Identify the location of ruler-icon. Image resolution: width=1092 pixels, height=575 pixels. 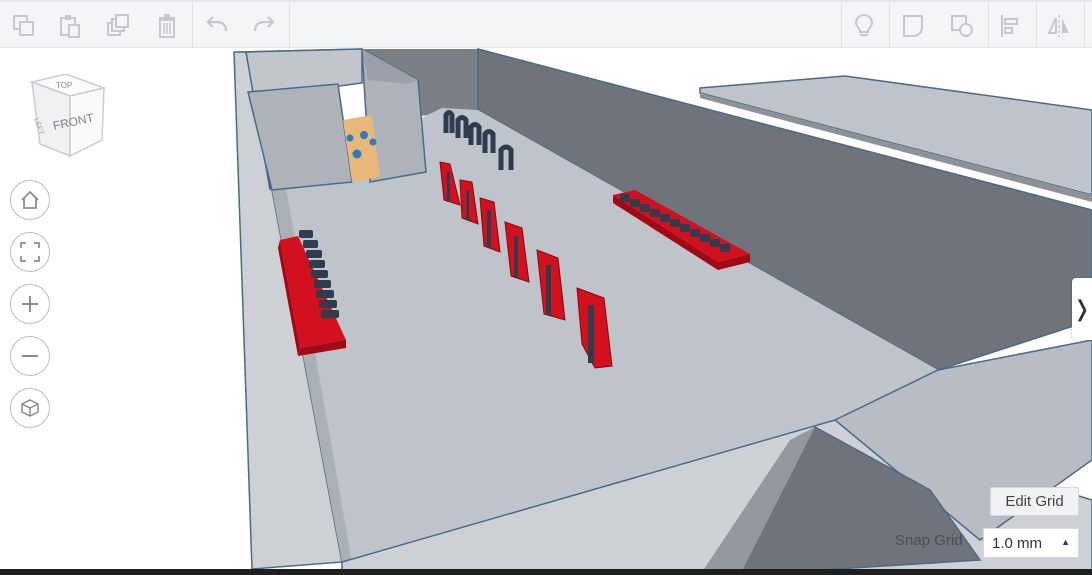
(962, 26).